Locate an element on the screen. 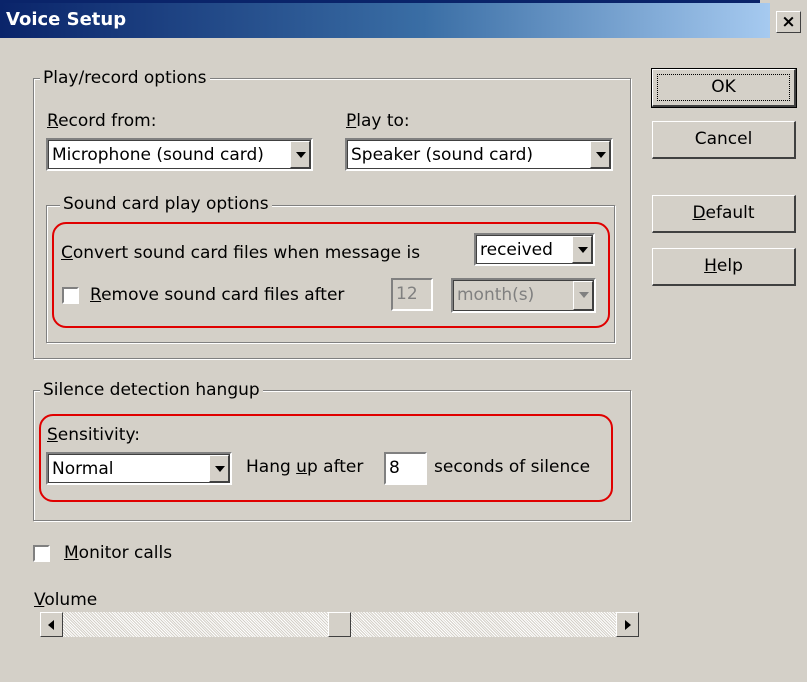  monitor-calls-checkbox is located at coordinates (41, 553).